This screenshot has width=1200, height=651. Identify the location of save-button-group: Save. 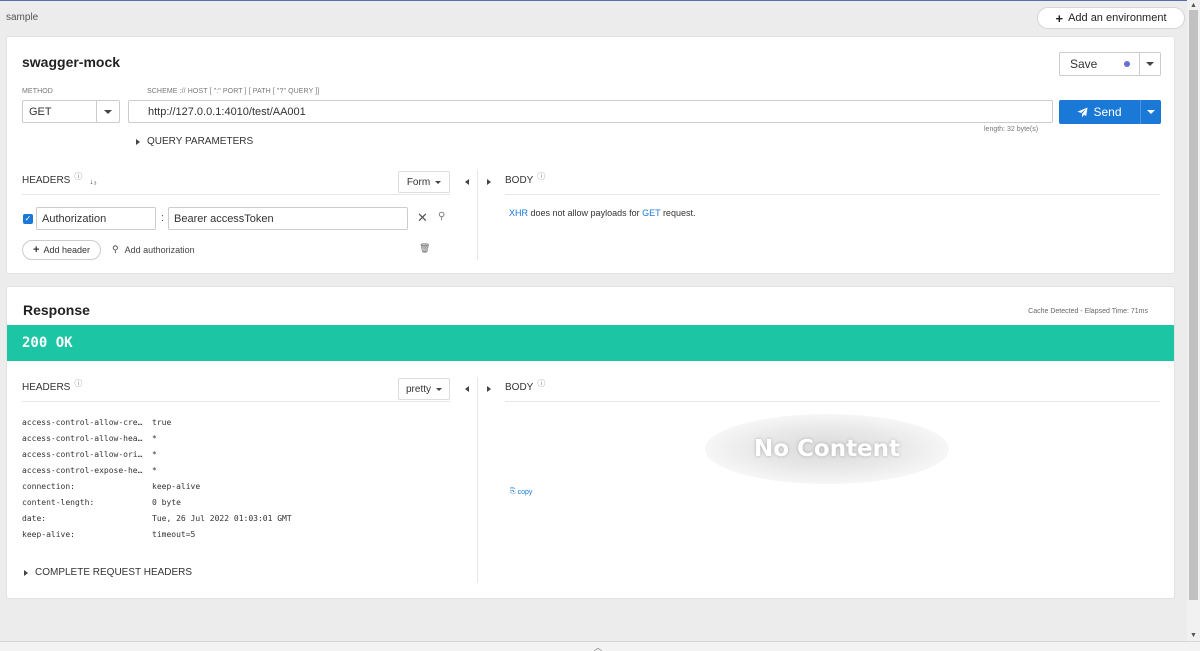
(1110, 64).